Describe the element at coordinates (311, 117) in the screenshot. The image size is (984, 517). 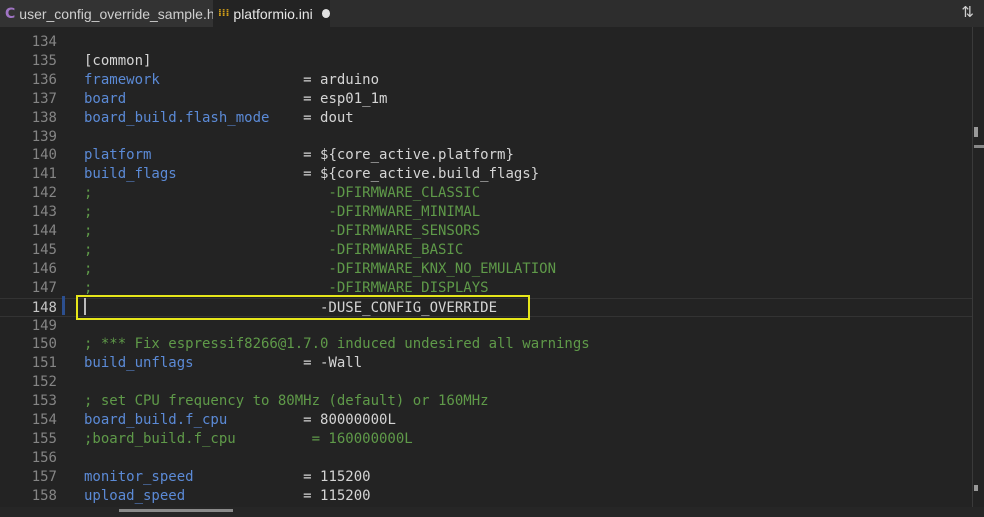
I see `config-value: = dout` at that location.